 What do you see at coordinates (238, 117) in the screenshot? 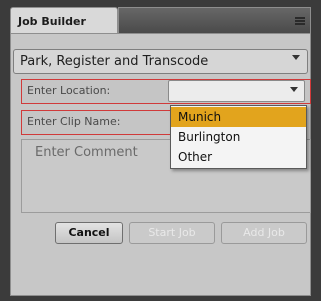
I see `location-option-munich: Munich` at bounding box center [238, 117].